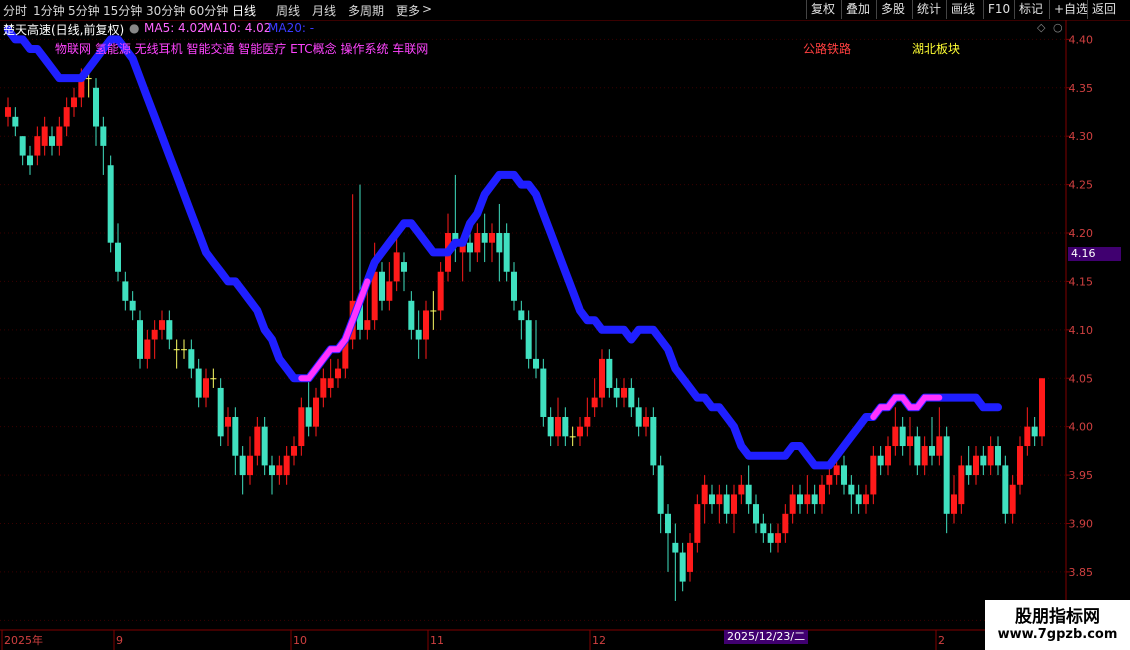  What do you see at coordinates (1081, 330) in the screenshot?
I see `y-tick-label: 4.10` at bounding box center [1081, 330].